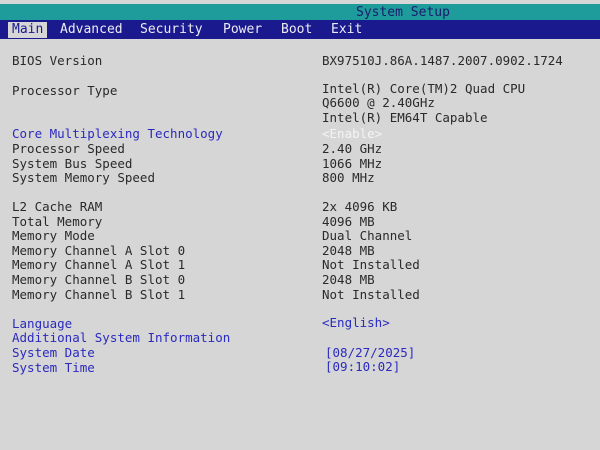 This screenshot has width=600, height=450. I want to click on menu-main: Main, so click(28, 30).